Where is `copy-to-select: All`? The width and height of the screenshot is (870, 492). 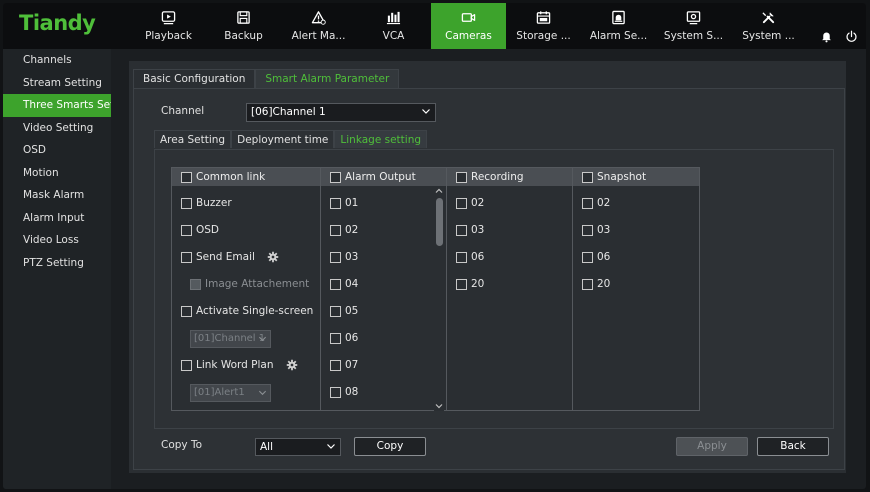 copy-to-select: All is located at coordinates (298, 447).